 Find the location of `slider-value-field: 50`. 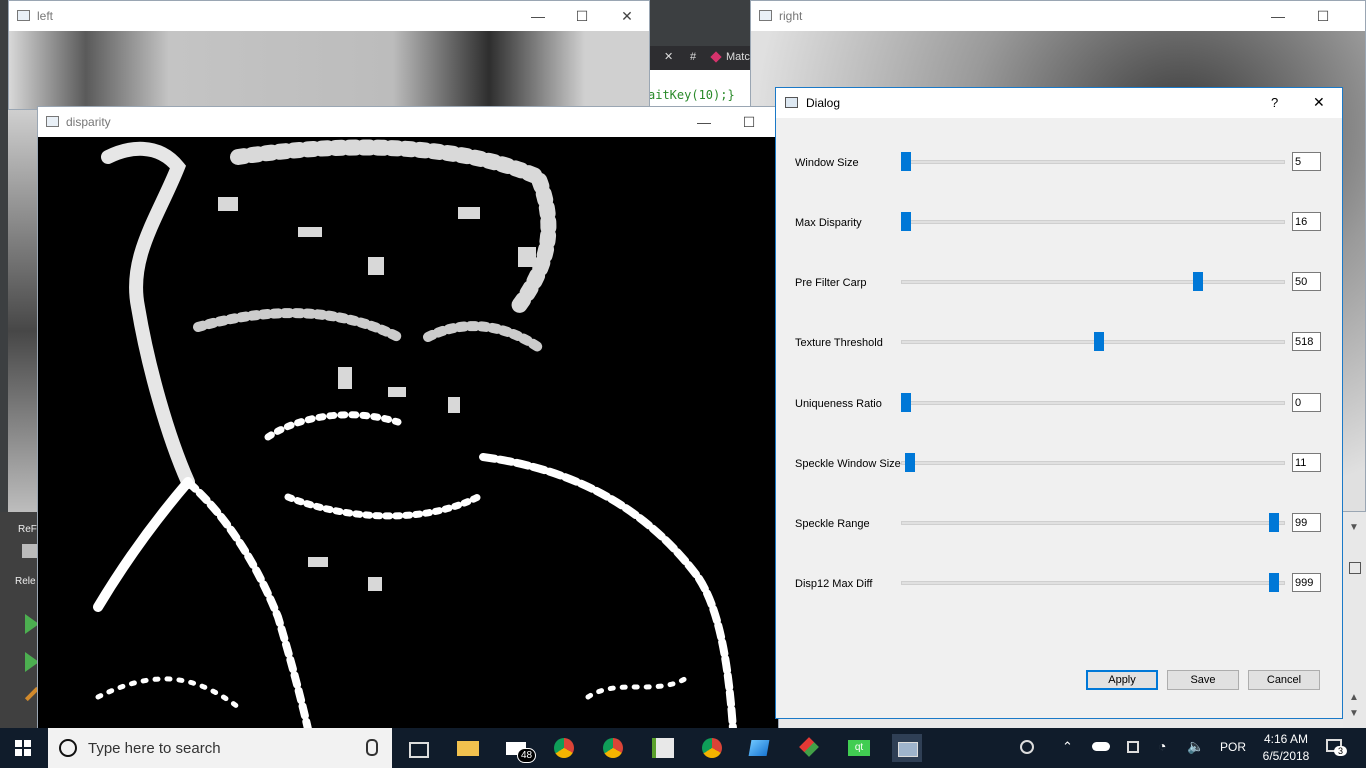

slider-value-field: 50 is located at coordinates (1306, 281).